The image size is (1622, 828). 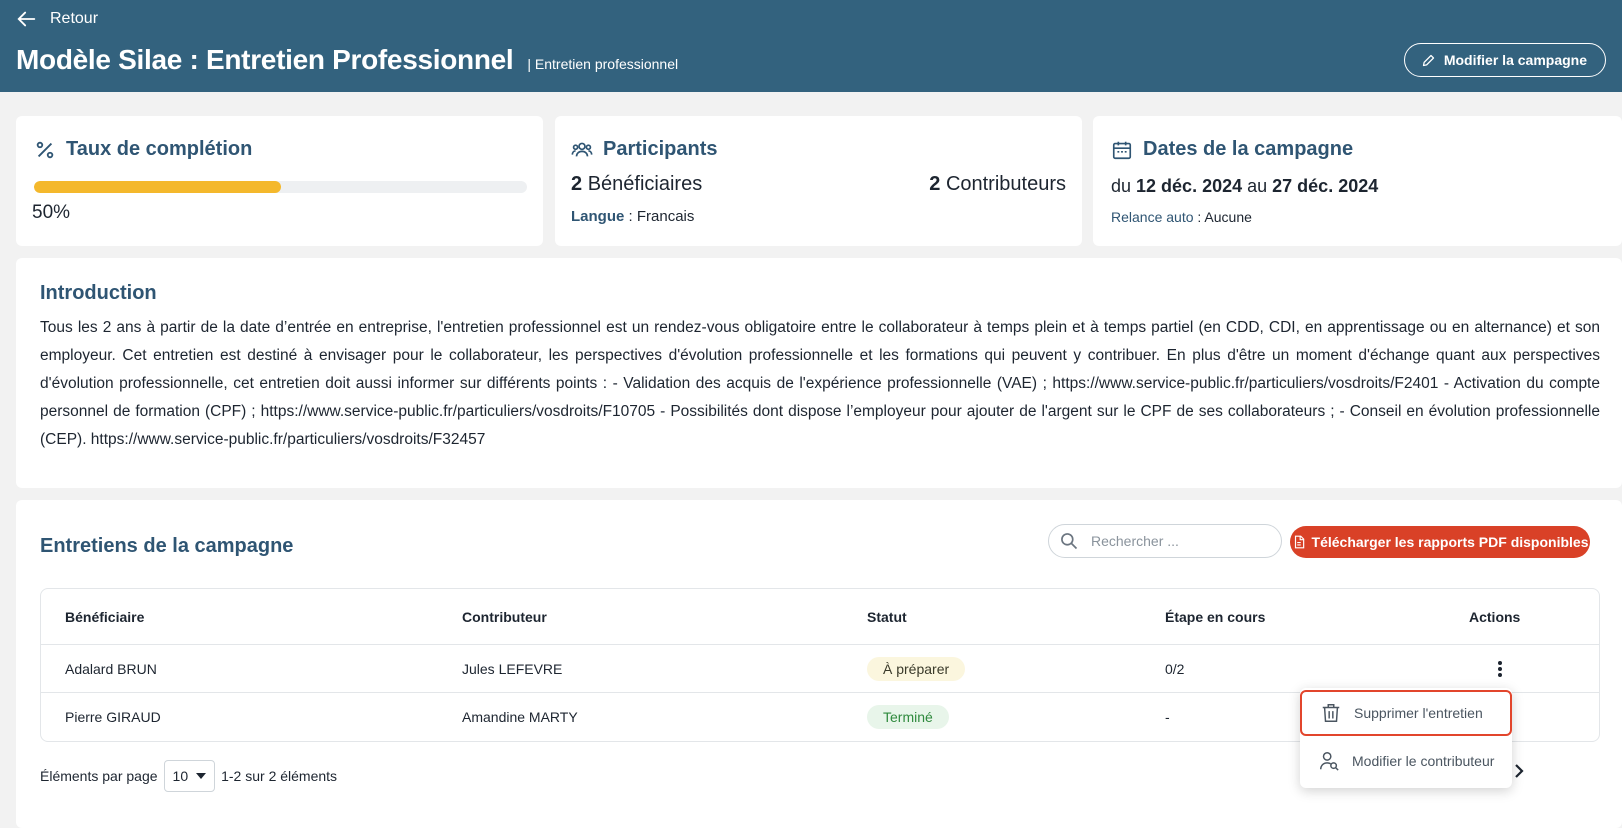 What do you see at coordinates (504, 616) in the screenshot?
I see `column-contributeur: Contributeur` at bounding box center [504, 616].